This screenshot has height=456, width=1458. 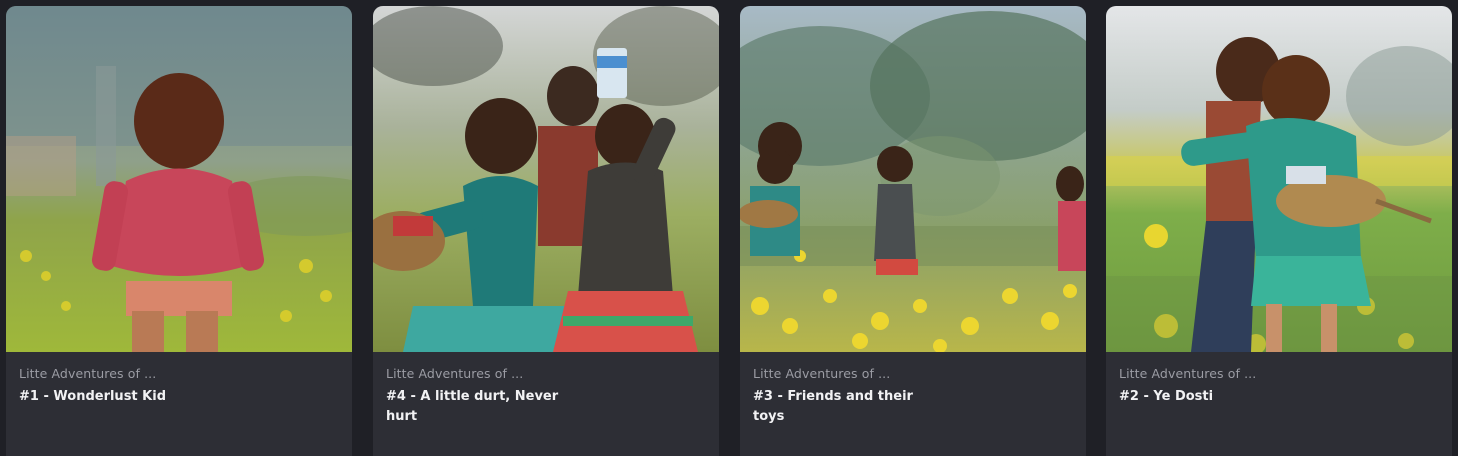 I want to click on nft-title: #4 - A little durt, Never hurt, so click(x=472, y=406).